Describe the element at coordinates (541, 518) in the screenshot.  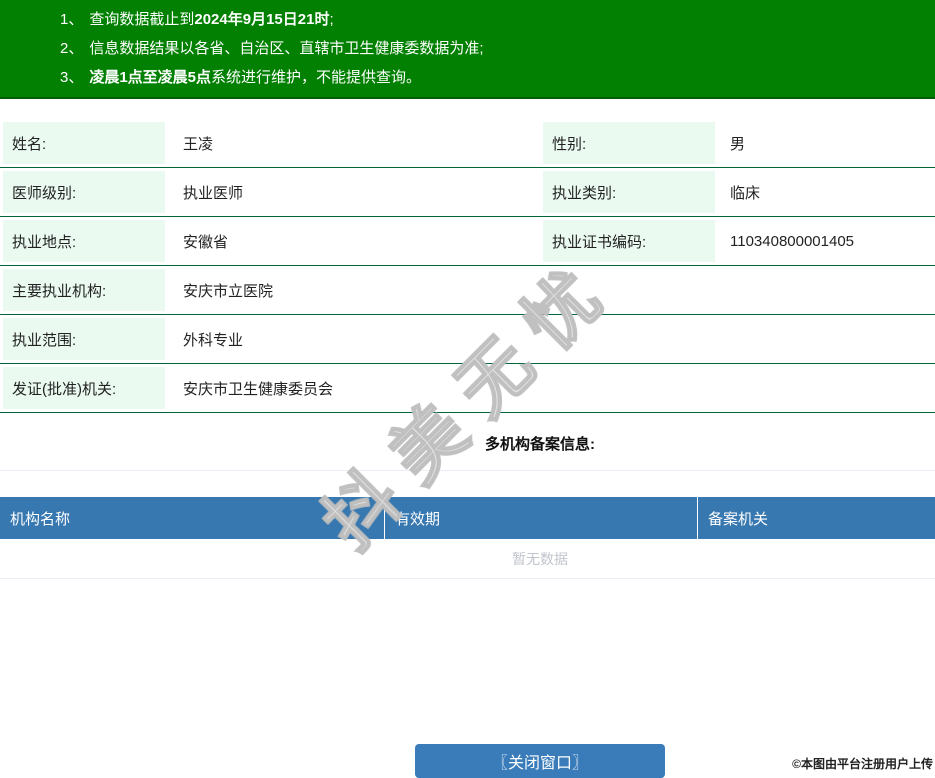
I see `filing-column-header: 有效期` at that location.